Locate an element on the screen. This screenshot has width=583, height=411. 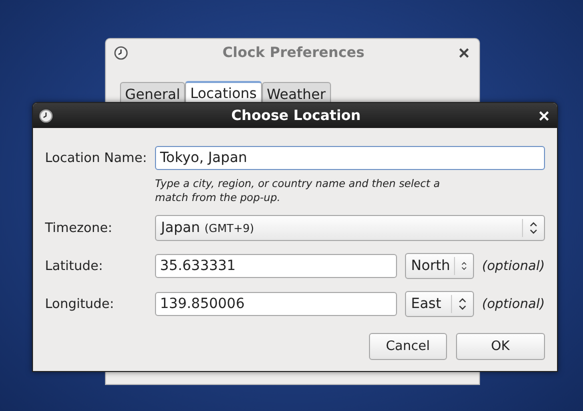
ok-button: OK is located at coordinates (500, 346).